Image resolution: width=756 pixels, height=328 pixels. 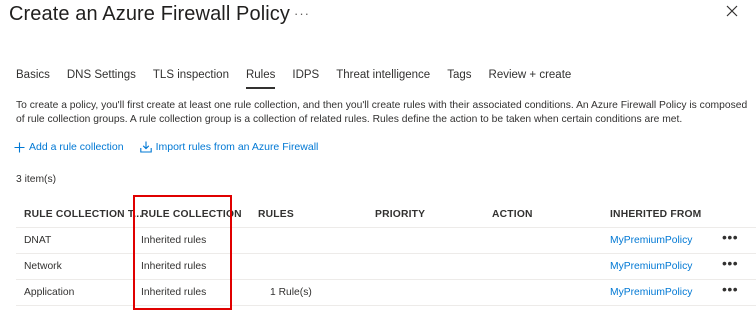 I want to click on more-options-button: ···, so click(x=302, y=13).